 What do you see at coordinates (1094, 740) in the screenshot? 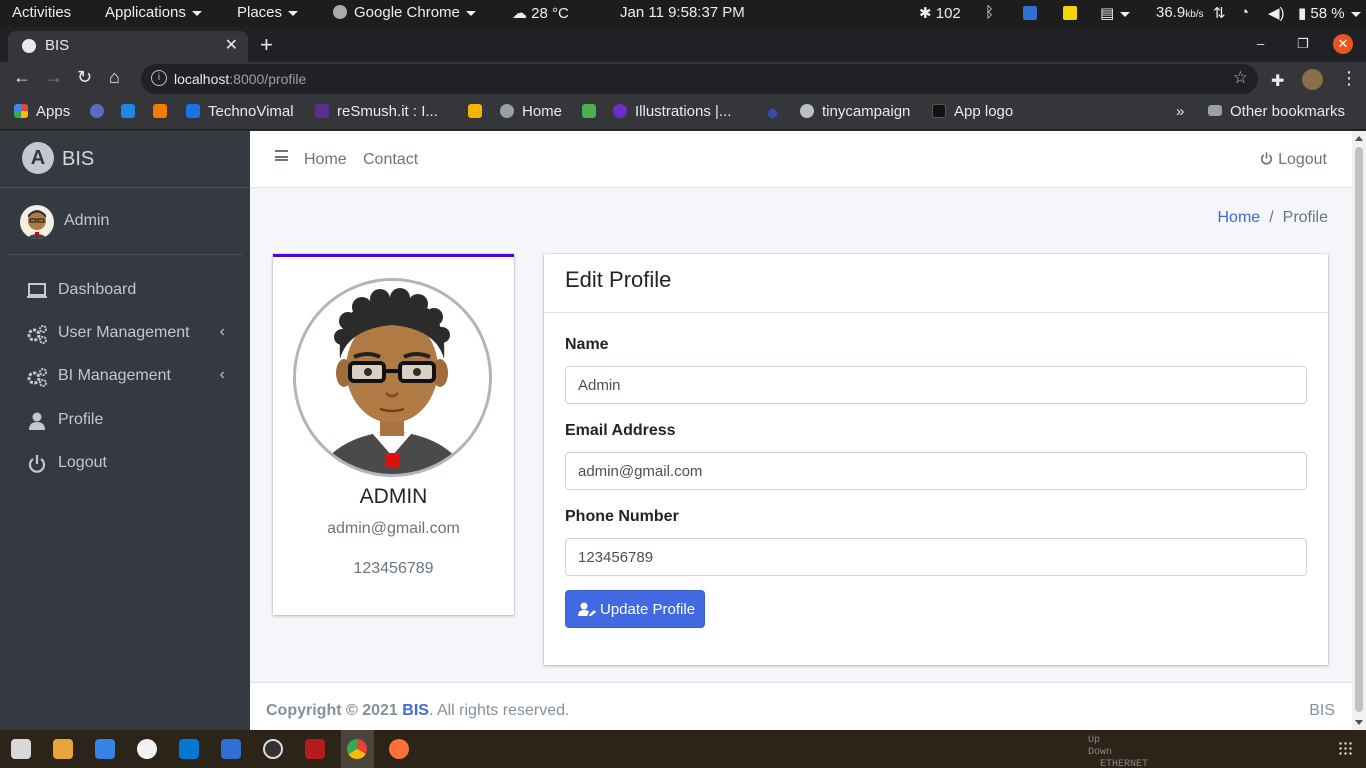
I see `net-up-label: Up` at bounding box center [1094, 740].